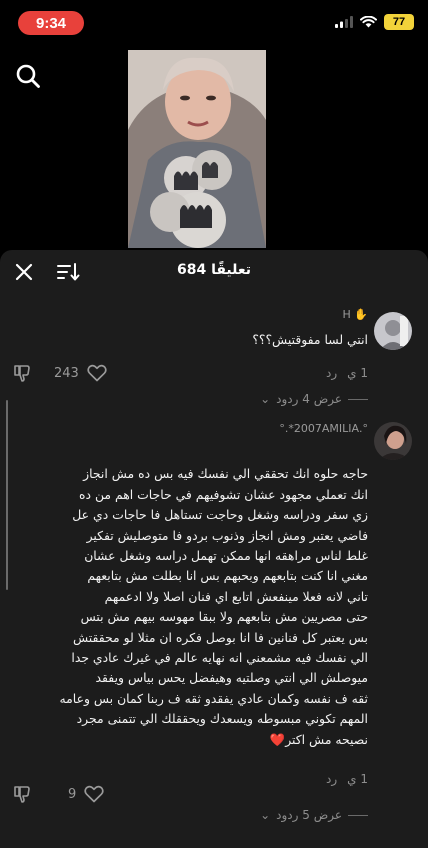 This screenshot has width=428, height=848. What do you see at coordinates (7, 495) in the screenshot?
I see `scrollbar` at bounding box center [7, 495].